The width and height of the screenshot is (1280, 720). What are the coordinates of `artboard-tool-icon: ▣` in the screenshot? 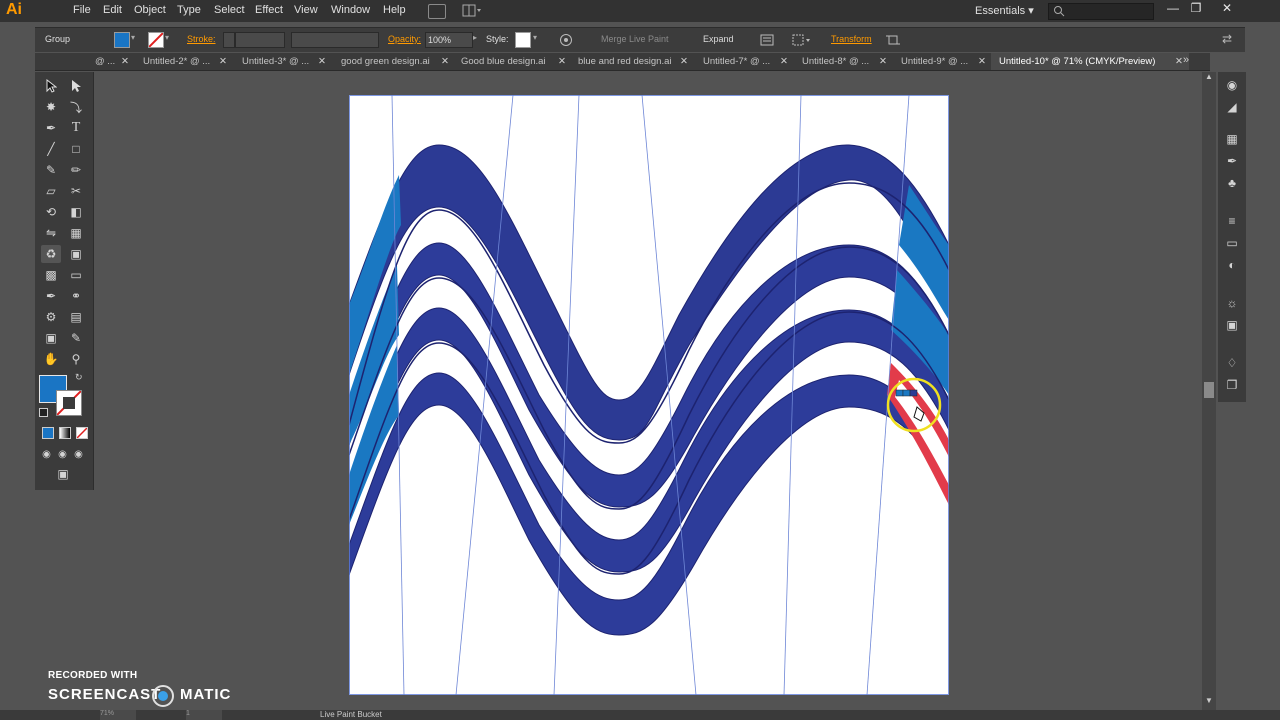 It's located at (51, 338).